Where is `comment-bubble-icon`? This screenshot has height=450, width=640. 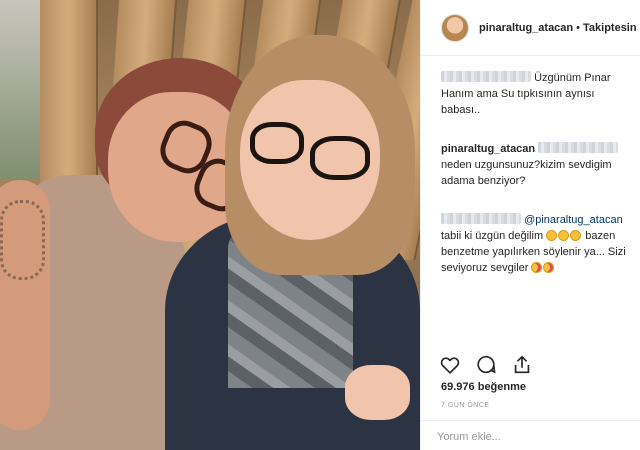
comment-bubble-icon is located at coordinates (486, 365).